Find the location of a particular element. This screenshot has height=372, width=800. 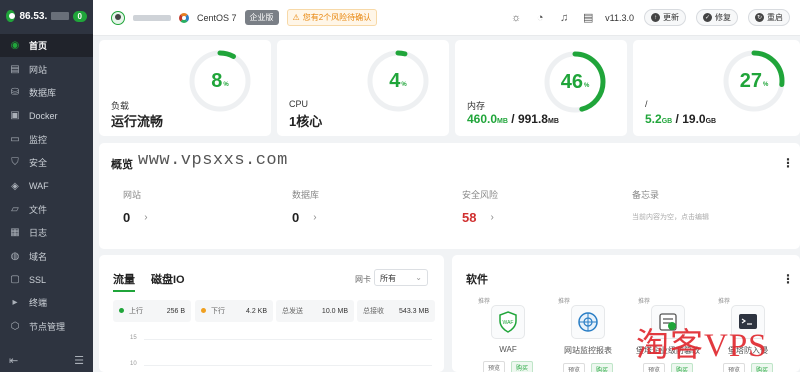

sidebar-item-3: ▣ Docker is located at coordinates (46, 115).